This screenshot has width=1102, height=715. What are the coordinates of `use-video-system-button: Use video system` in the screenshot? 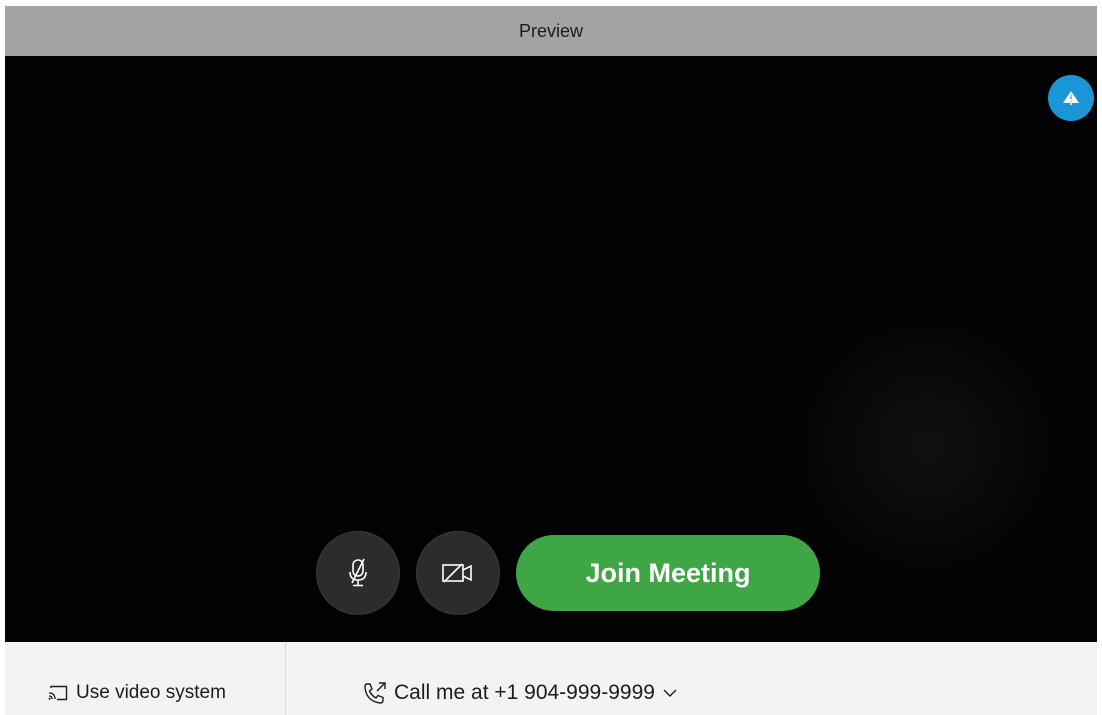 It's located at (137, 693).